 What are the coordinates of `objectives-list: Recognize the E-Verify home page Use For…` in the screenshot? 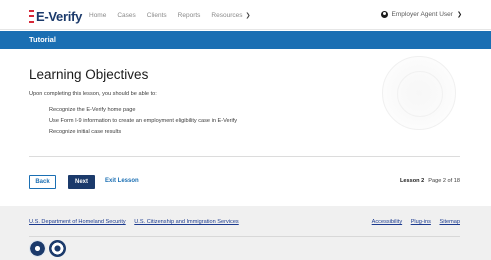 It's located at (143, 123).